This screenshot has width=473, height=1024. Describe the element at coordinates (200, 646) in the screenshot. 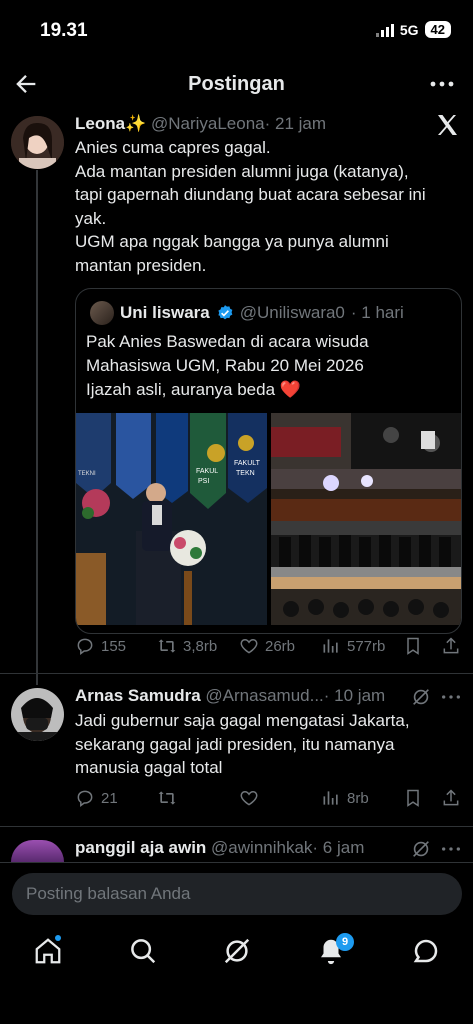

I see `repost-count: 3,8rb` at that location.